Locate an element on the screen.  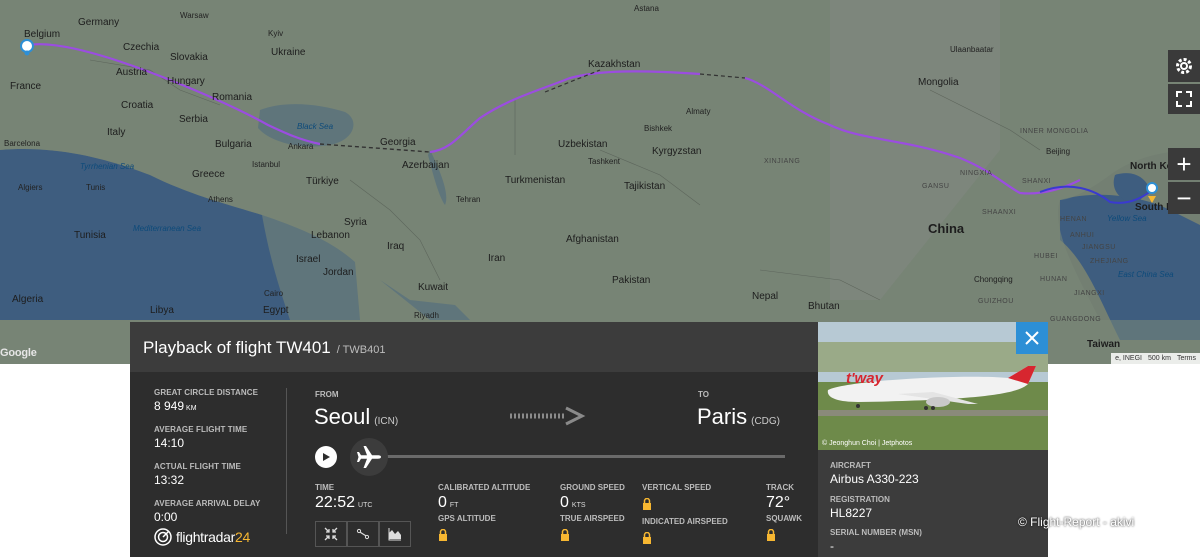
map-city-bishkek: Bishkek is located at coordinates (658, 128).